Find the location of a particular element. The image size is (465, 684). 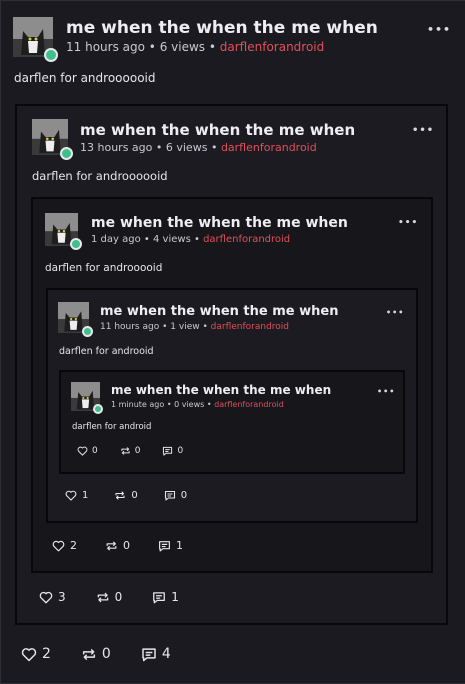

post-actions: 1 0 0 is located at coordinates (126, 495).